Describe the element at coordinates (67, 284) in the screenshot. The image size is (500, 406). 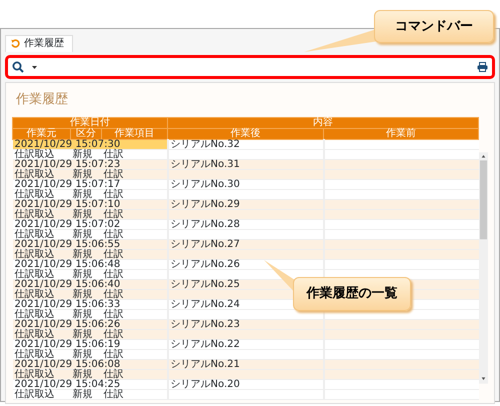
I see `table-cell: 2021/10/29 15:06:40` at that location.